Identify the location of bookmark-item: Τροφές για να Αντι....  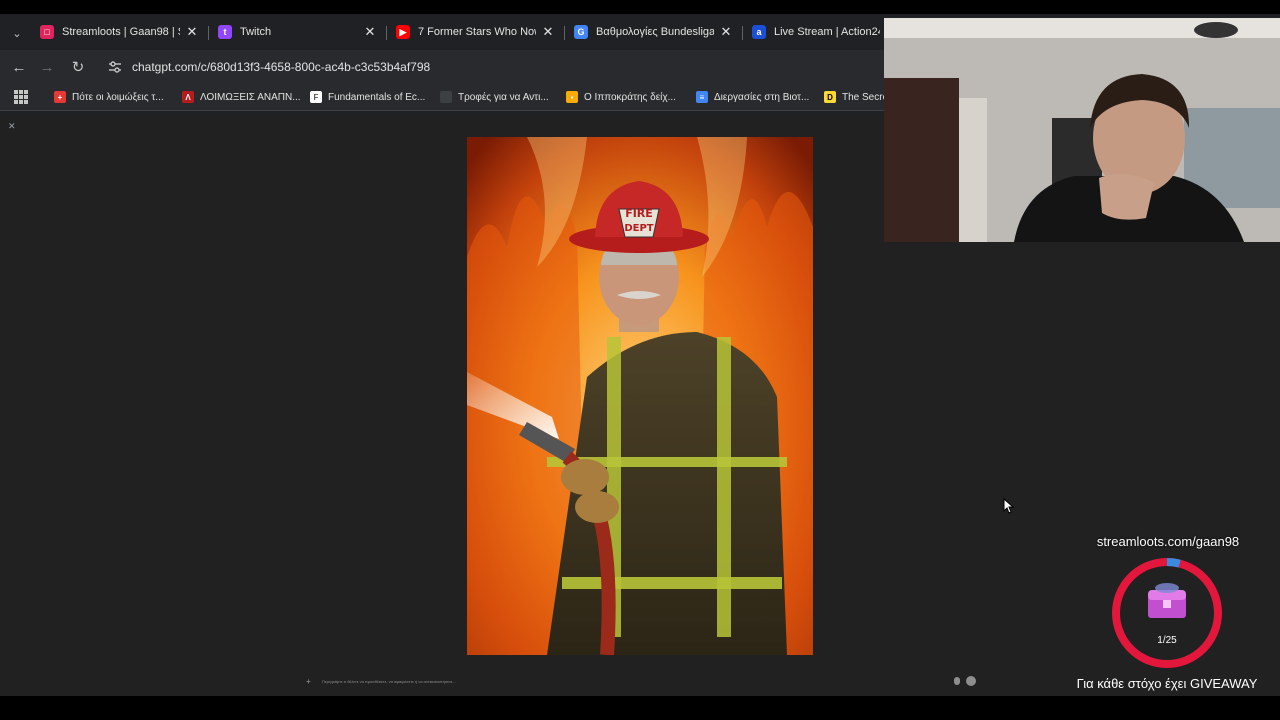
(494, 97).